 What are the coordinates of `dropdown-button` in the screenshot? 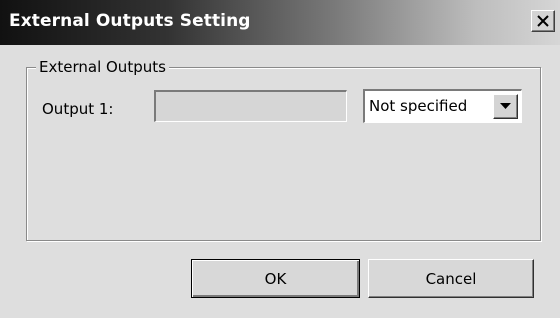 It's located at (505, 106).